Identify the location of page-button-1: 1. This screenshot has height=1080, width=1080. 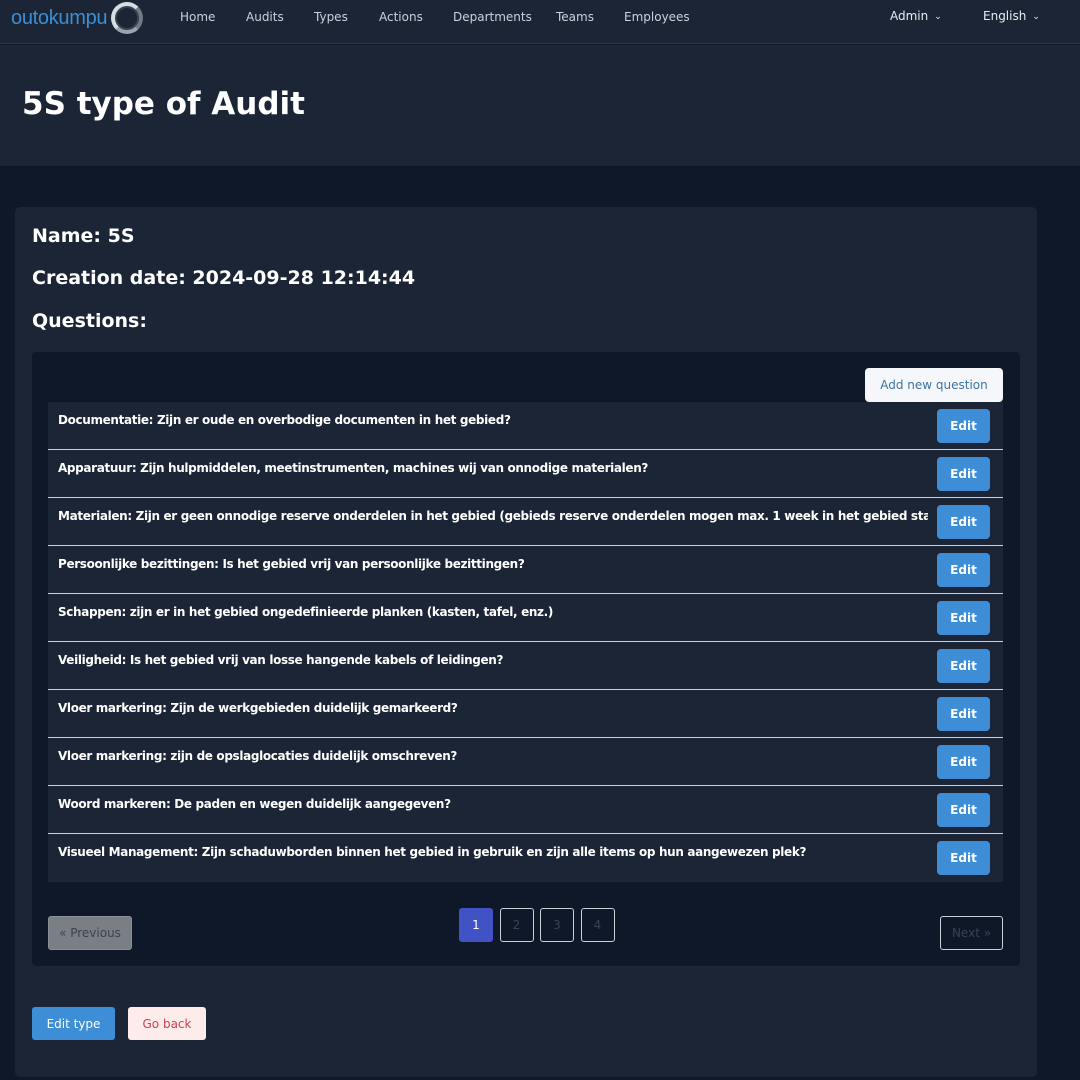
(476, 925).